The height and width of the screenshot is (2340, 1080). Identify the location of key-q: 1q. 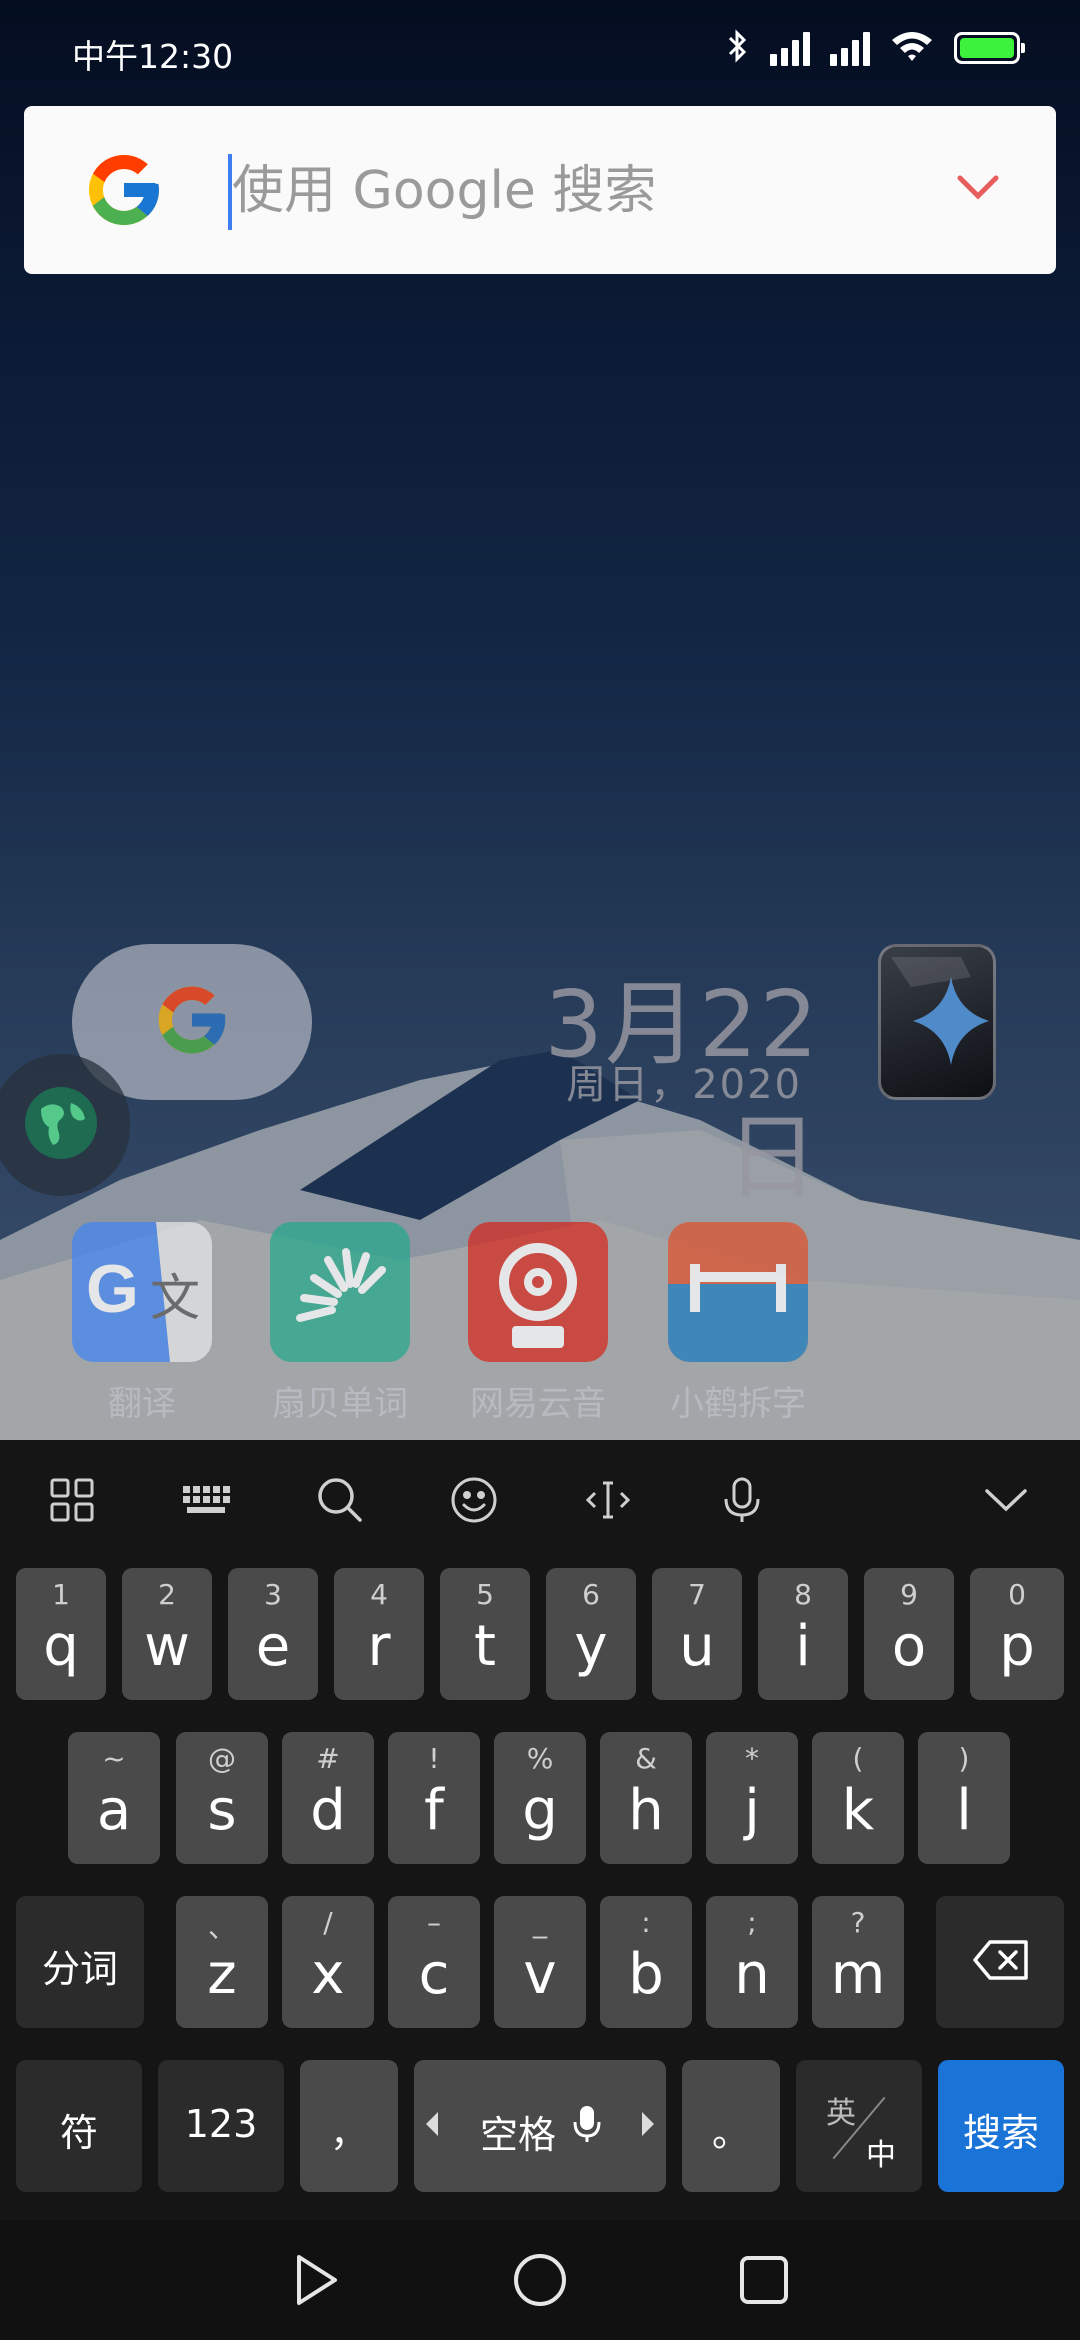
(61, 1634).